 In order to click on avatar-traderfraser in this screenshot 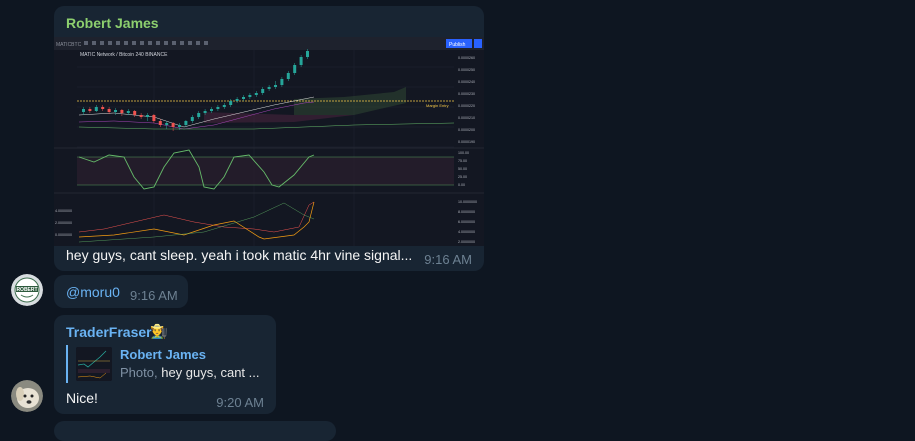, I will do `click(27, 396)`.